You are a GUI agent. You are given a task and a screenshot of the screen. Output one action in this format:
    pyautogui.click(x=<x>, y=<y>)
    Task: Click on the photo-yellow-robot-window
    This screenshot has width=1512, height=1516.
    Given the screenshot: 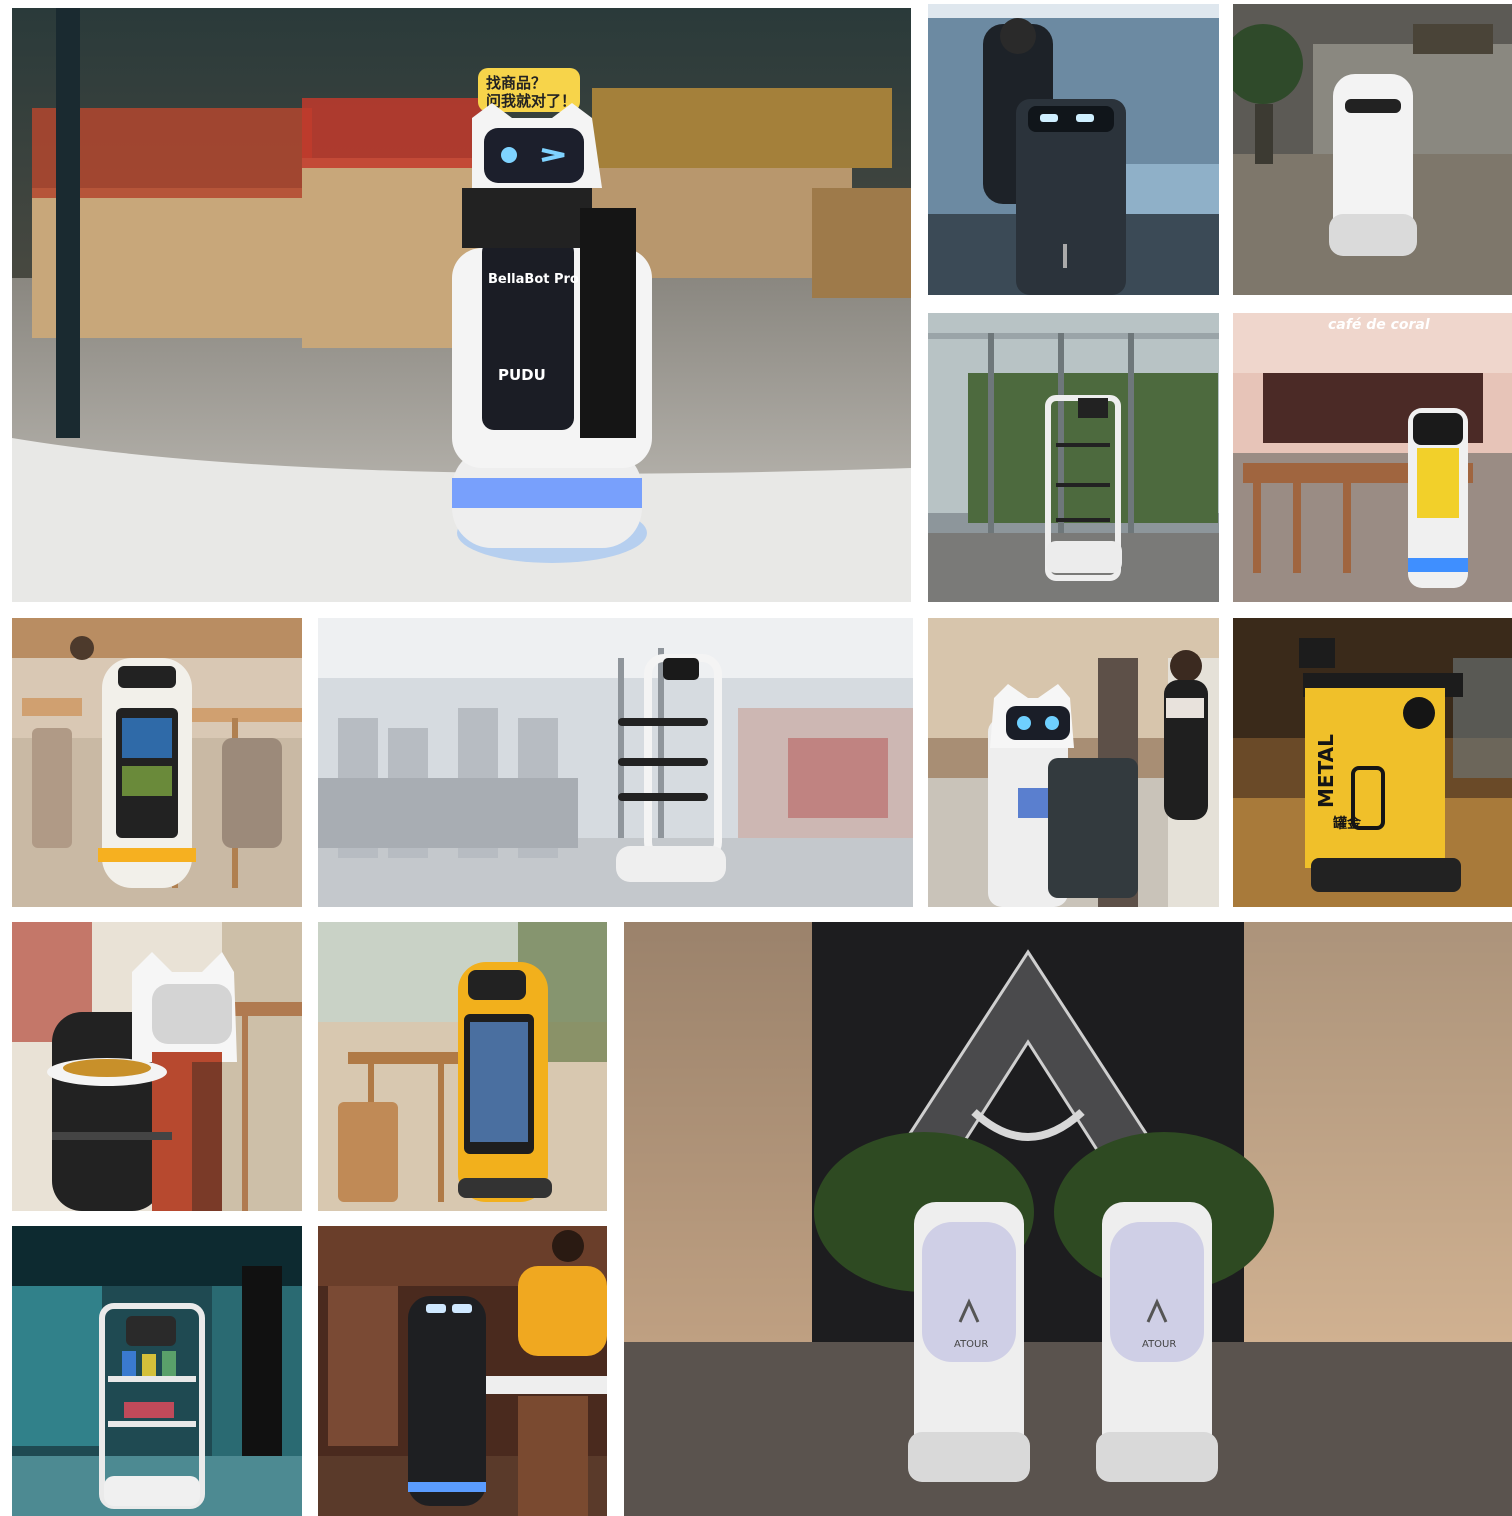 What is the action you would take?
    pyautogui.click(x=462, y=1066)
    